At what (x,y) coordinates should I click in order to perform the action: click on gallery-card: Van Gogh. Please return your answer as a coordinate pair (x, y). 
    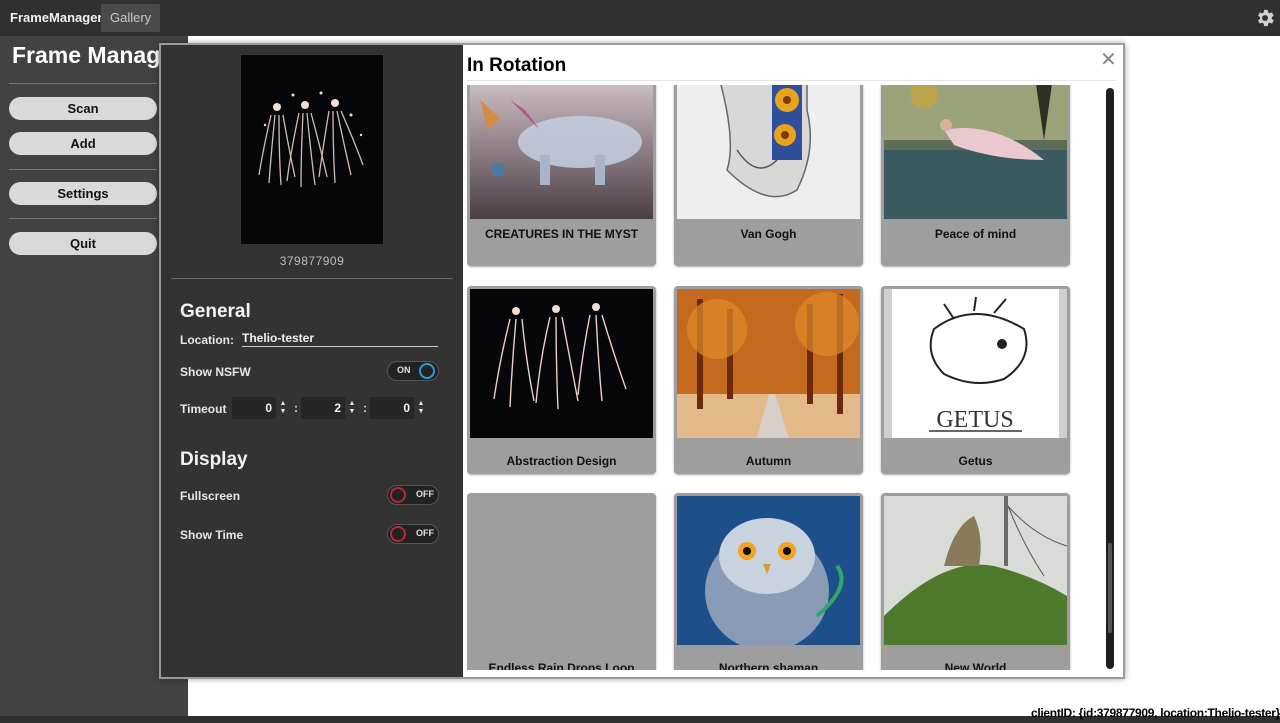
    Looking at the image, I should click on (768, 175).